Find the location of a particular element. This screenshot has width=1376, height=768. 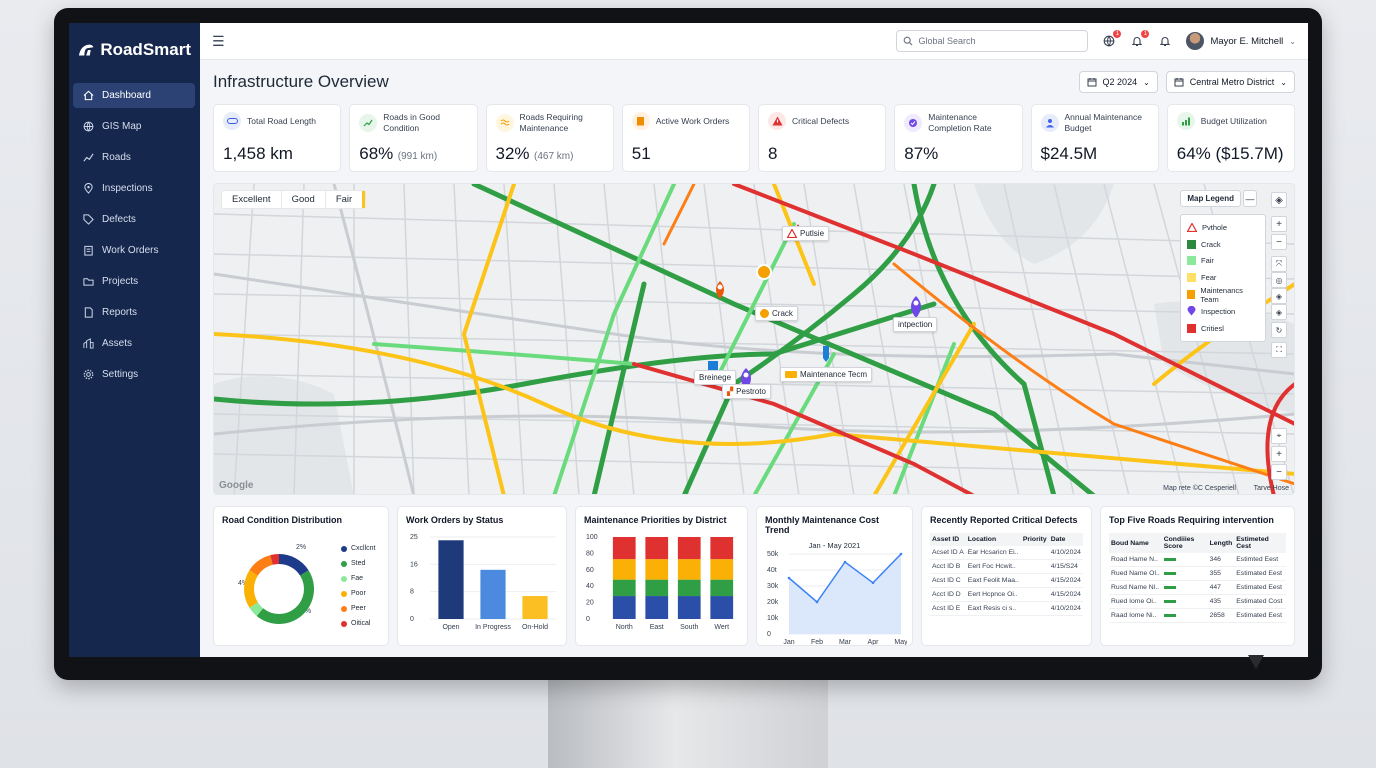

score-bar-cell is located at coordinates (1184, 587).